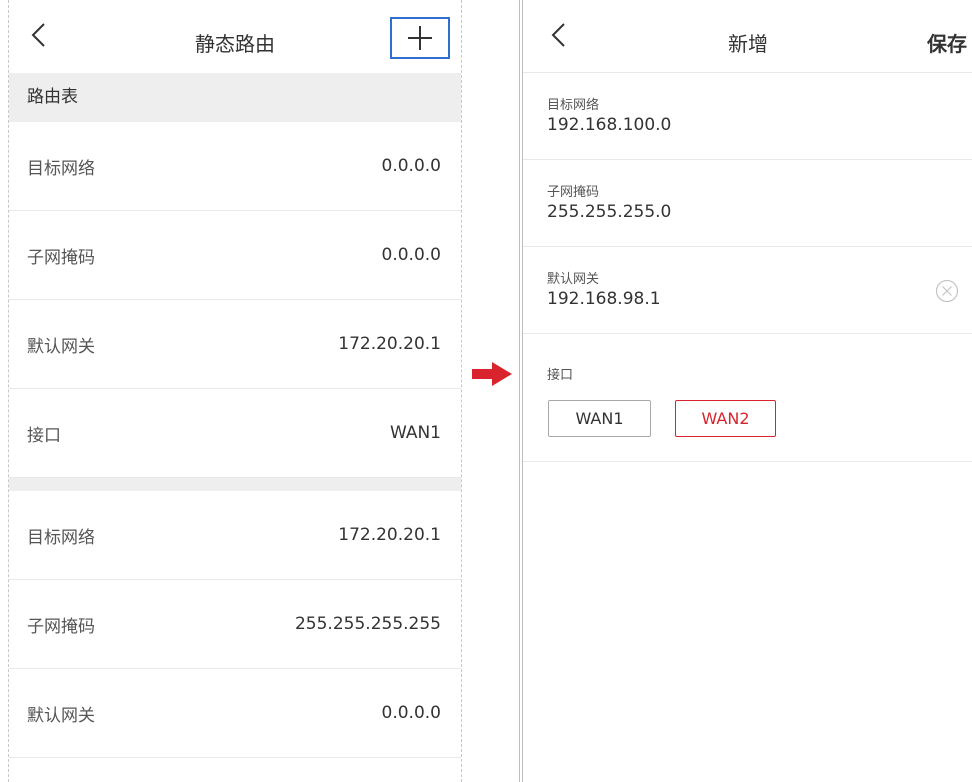  Describe the element at coordinates (947, 291) in the screenshot. I see `clear-circle-icon` at that location.